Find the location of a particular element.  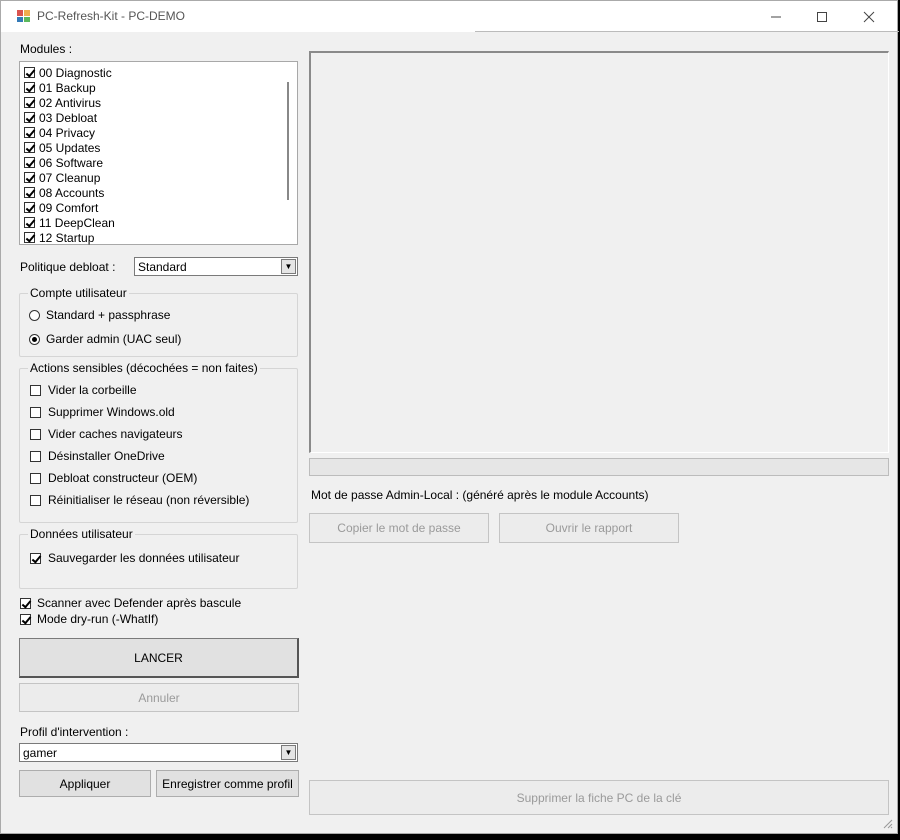

module-item: 06 Software is located at coordinates (63, 162).